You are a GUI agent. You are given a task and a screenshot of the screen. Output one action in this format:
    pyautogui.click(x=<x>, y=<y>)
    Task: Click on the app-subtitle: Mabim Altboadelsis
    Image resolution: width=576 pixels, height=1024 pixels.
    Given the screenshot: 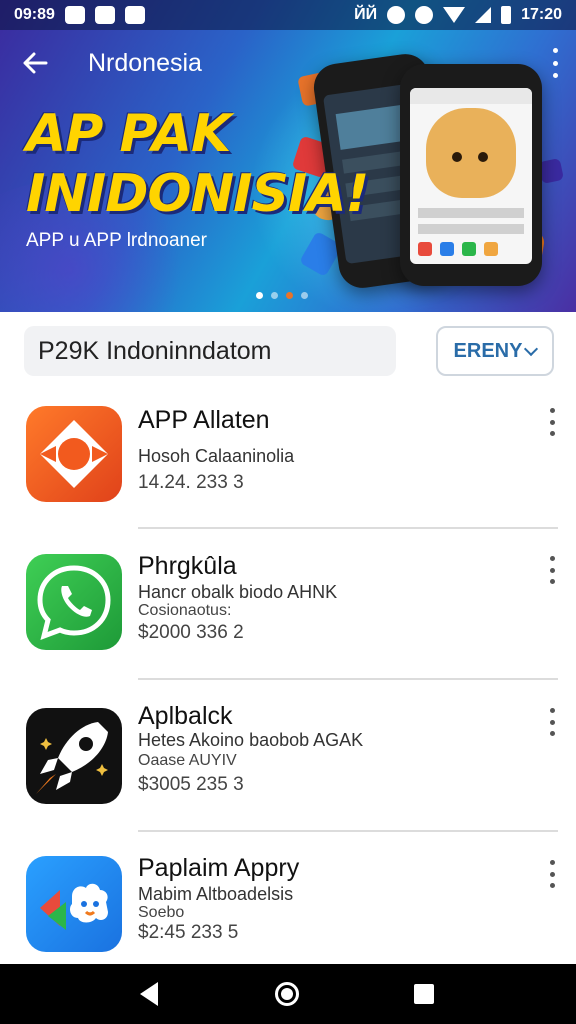 What is the action you would take?
    pyautogui.click(x=216, y=894)
    